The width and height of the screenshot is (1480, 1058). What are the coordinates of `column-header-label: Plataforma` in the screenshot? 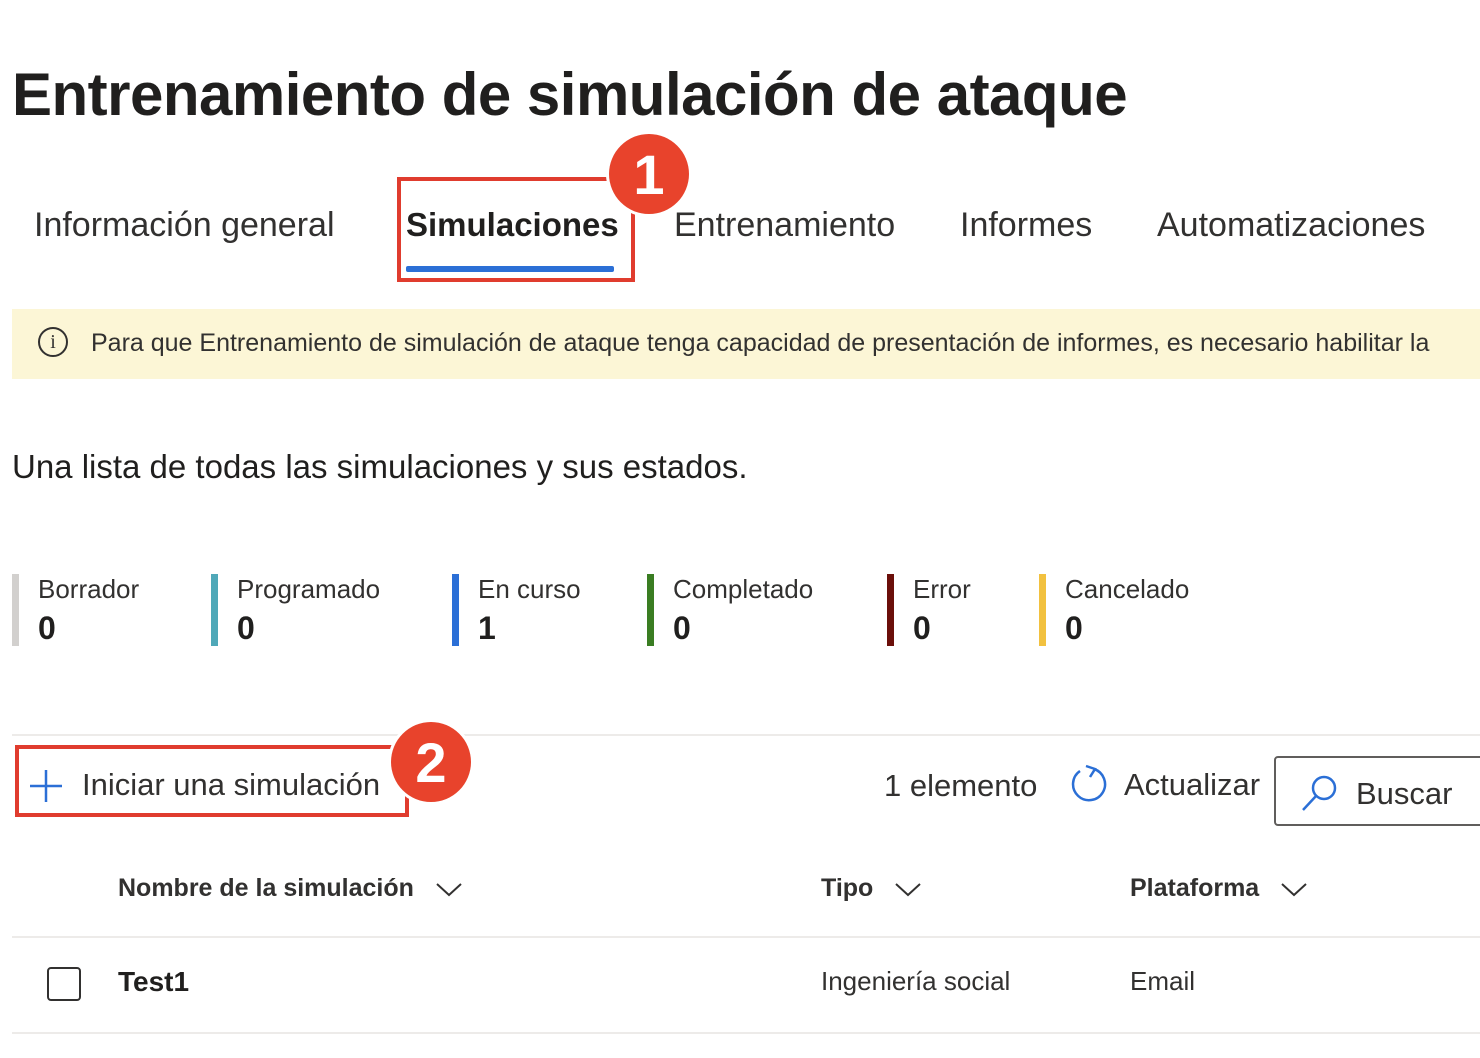 It's located at (1195, 888).